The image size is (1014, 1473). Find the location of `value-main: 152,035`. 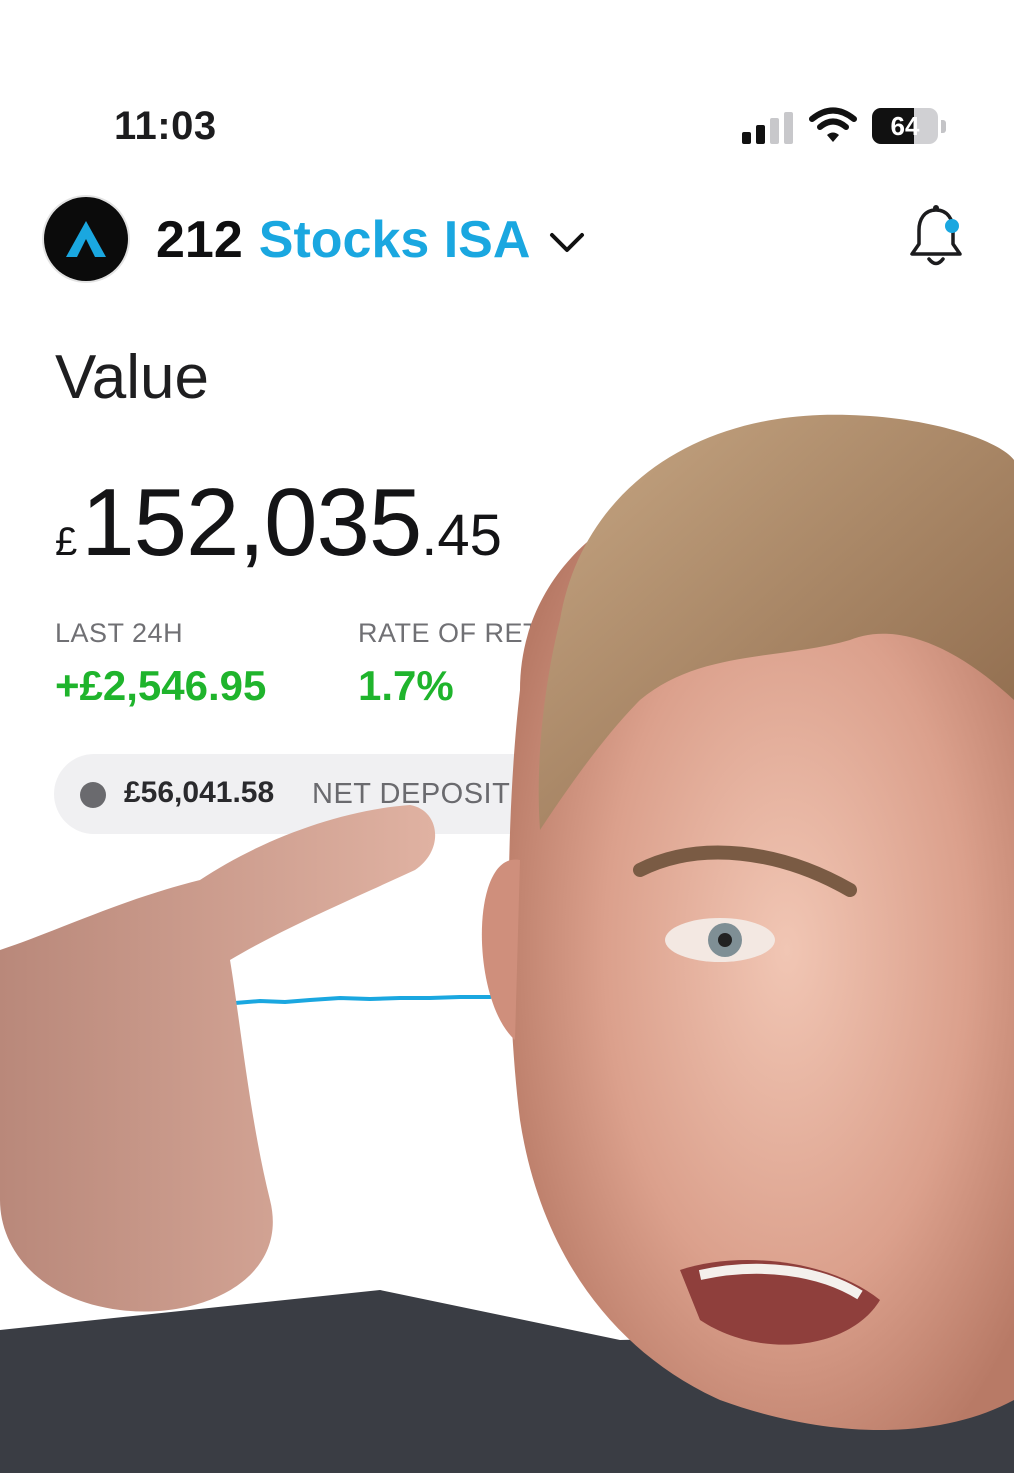

value-main: 152,035 is located at coordinates (251, 522).